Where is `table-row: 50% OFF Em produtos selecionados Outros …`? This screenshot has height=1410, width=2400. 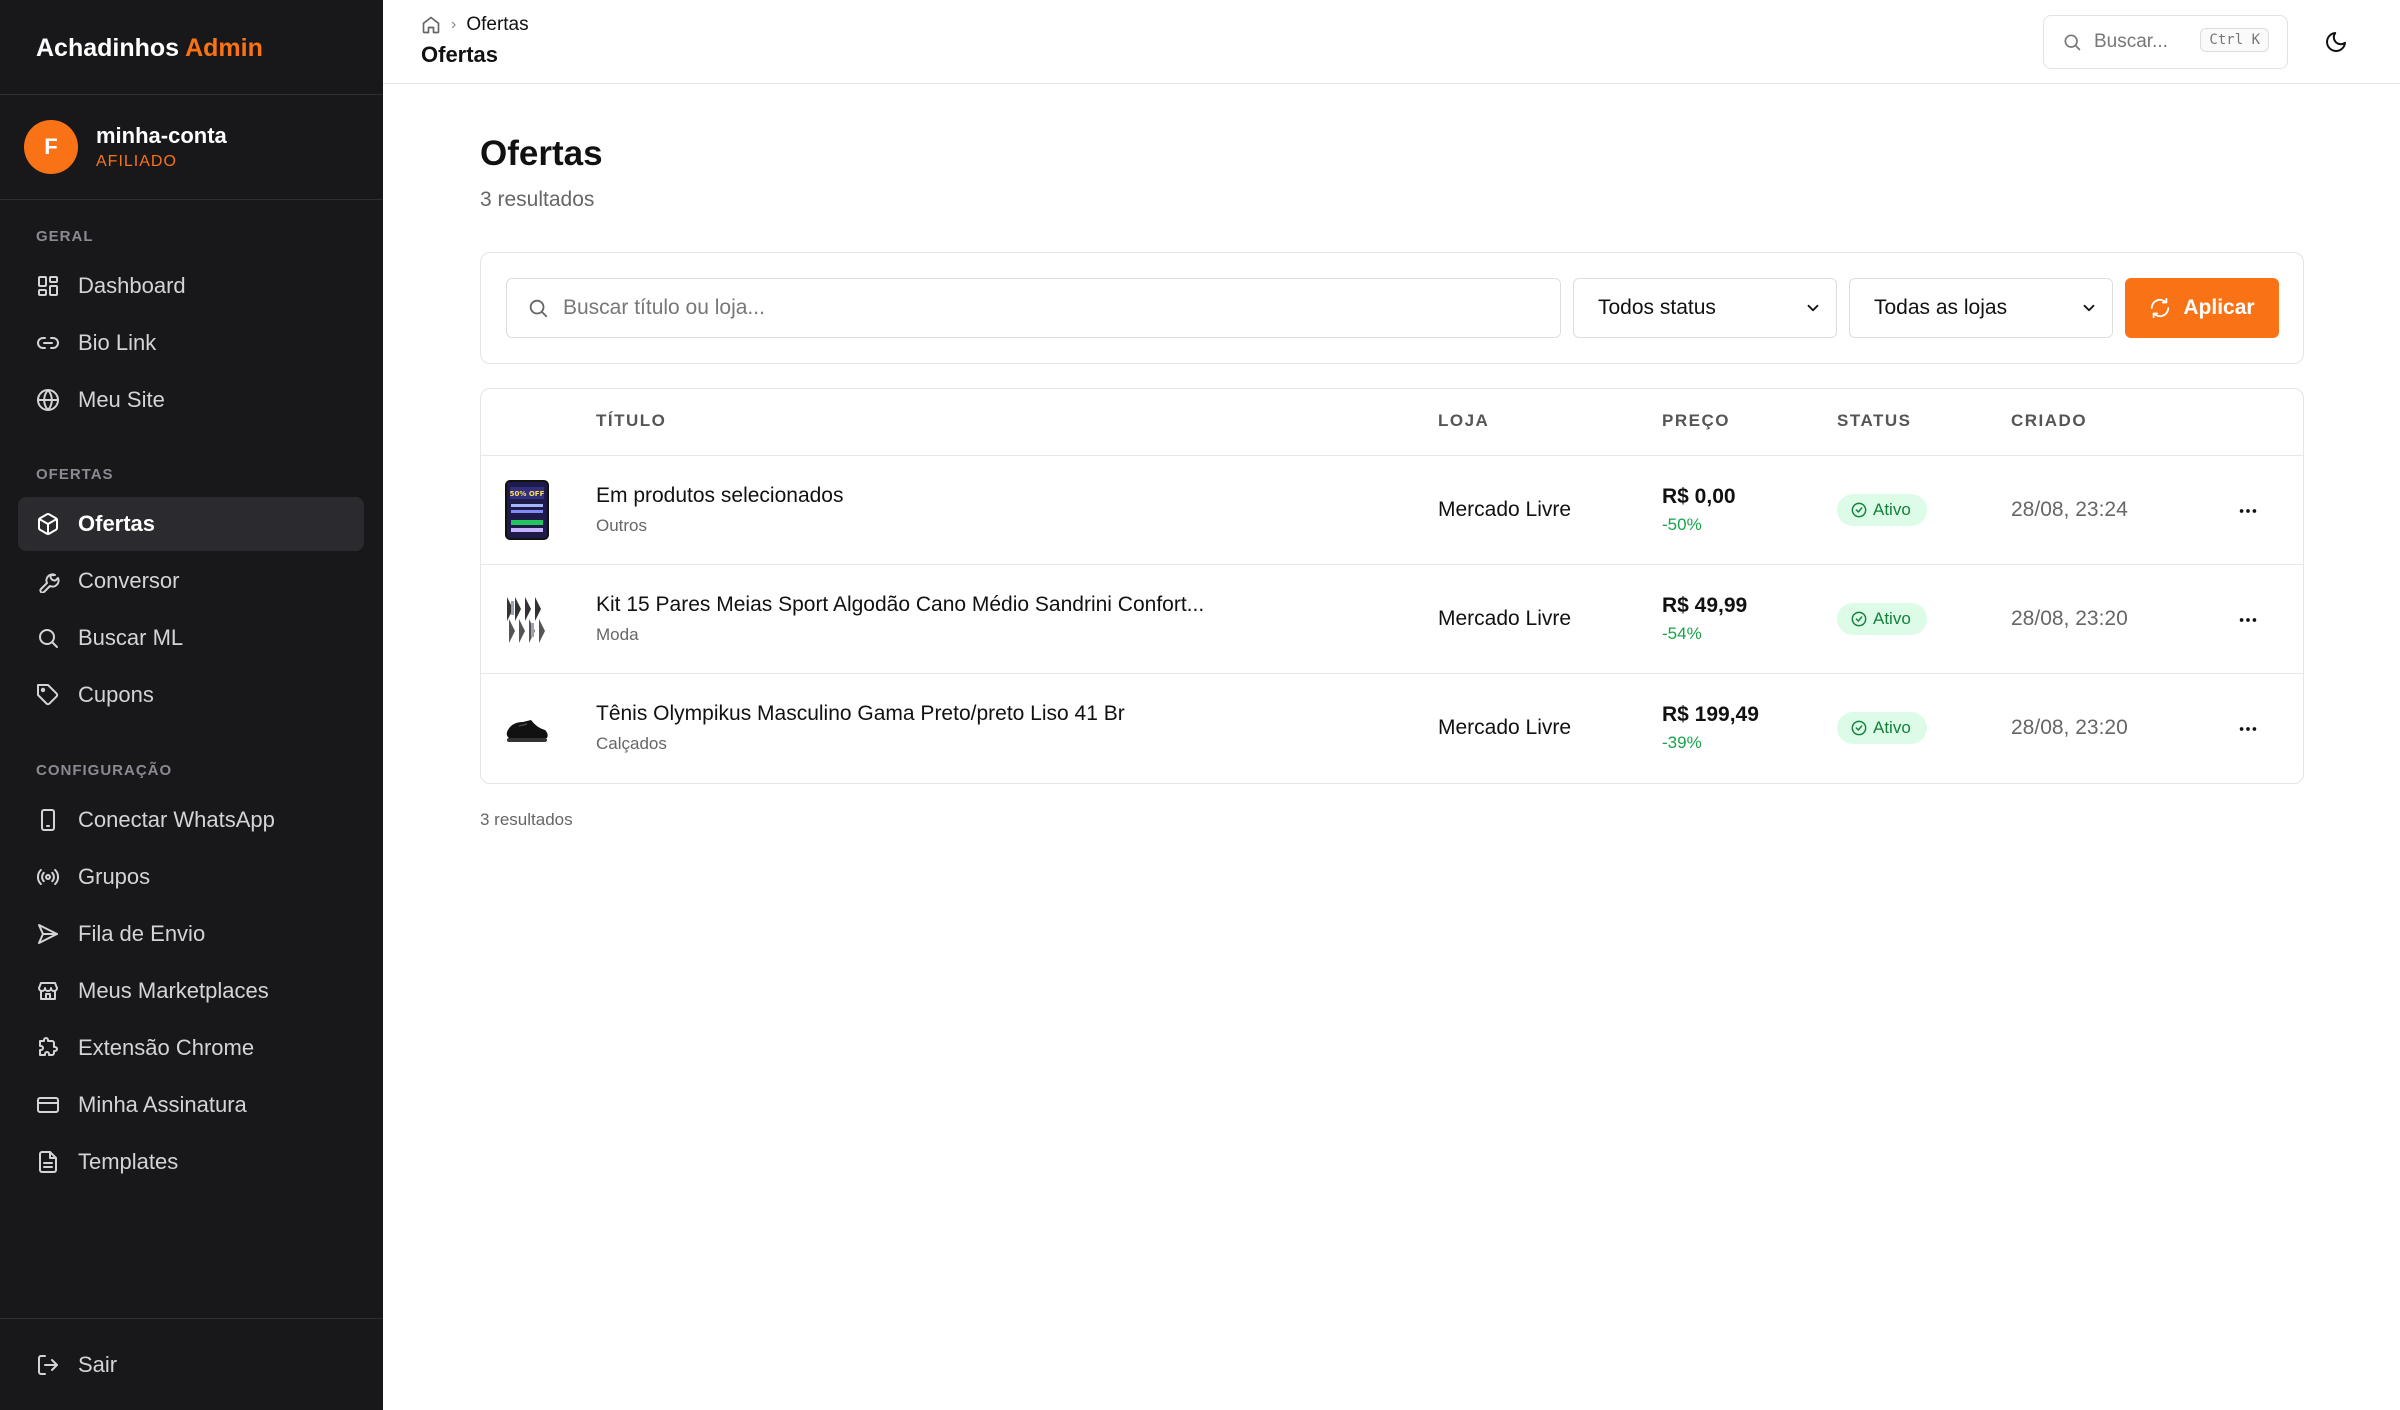 table-row: 50% OFF Em produtos selecionados Outros … is located at coordinates (1392, 509).